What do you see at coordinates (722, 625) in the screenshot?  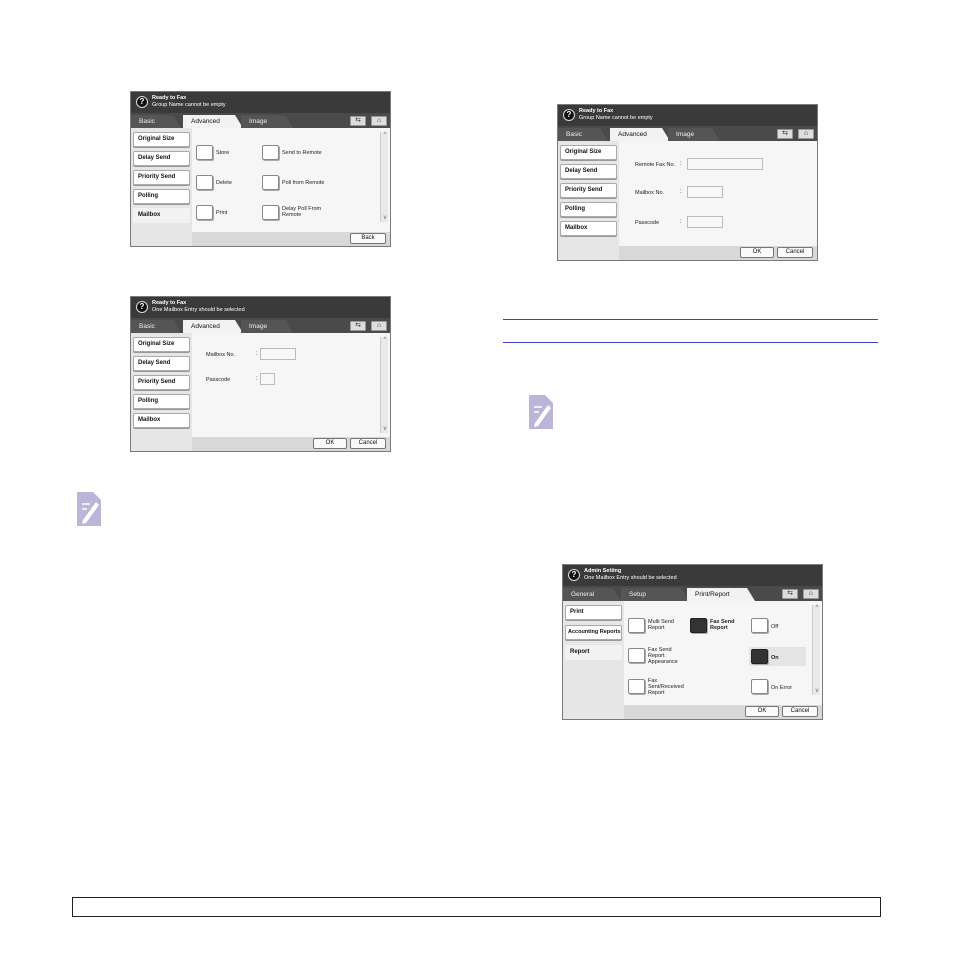 I see `fax-send-report-label: Fax Send Report` at bounding box center [722, 625].